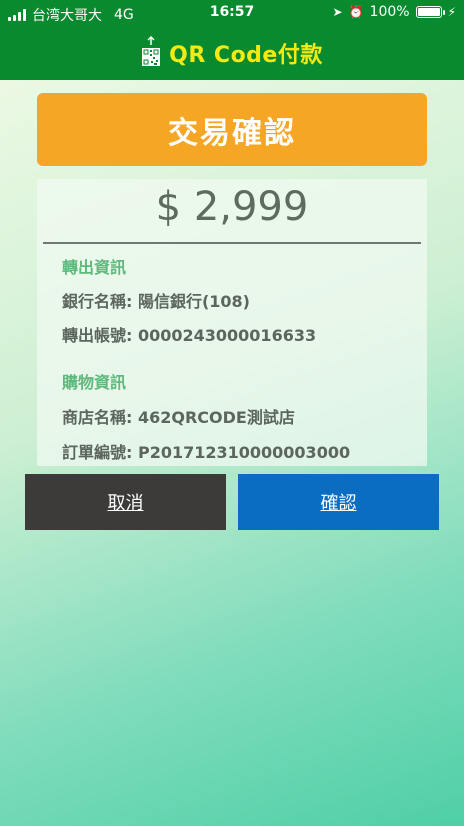 This screenshot has width=464, height=826. I want to click on battery-percent: 100%, so click(389, 12).